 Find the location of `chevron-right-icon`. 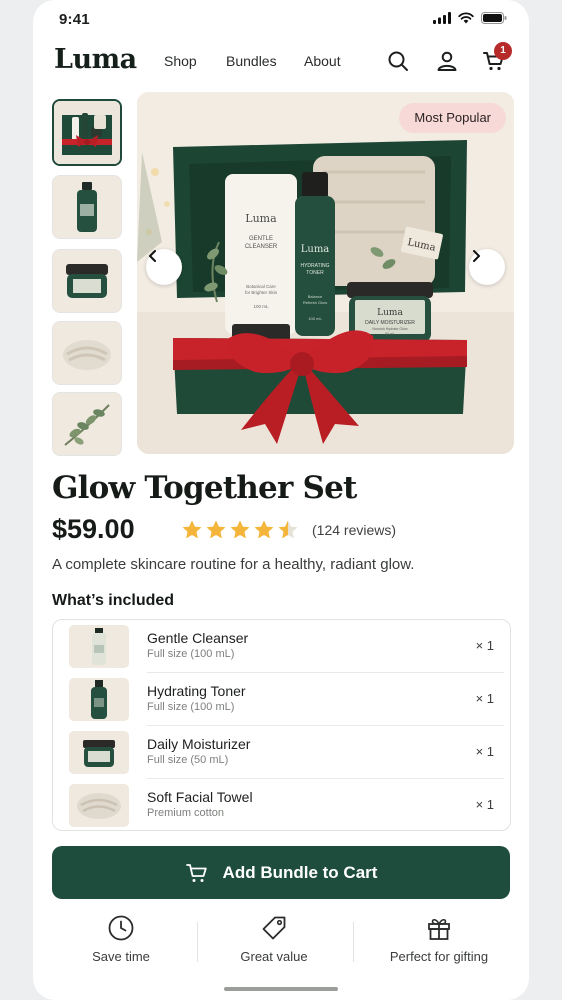

chevron-right-icon is located at coordinates (476, 256).